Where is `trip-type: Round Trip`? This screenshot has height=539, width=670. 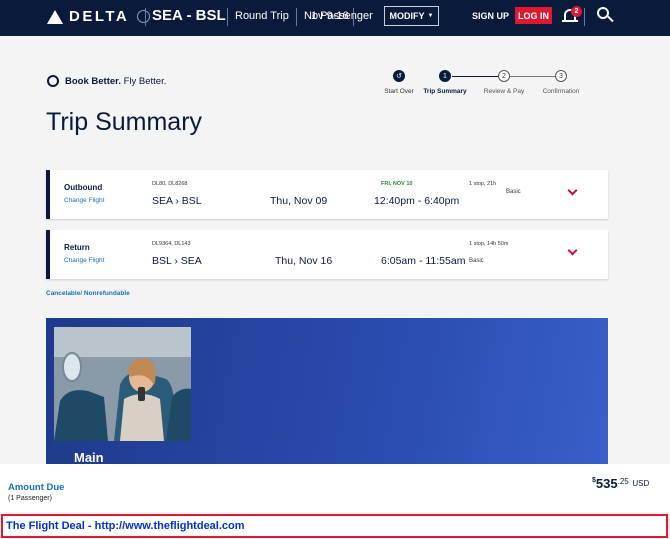
trip-type: Round Trip is located at coordinates (262, 16).